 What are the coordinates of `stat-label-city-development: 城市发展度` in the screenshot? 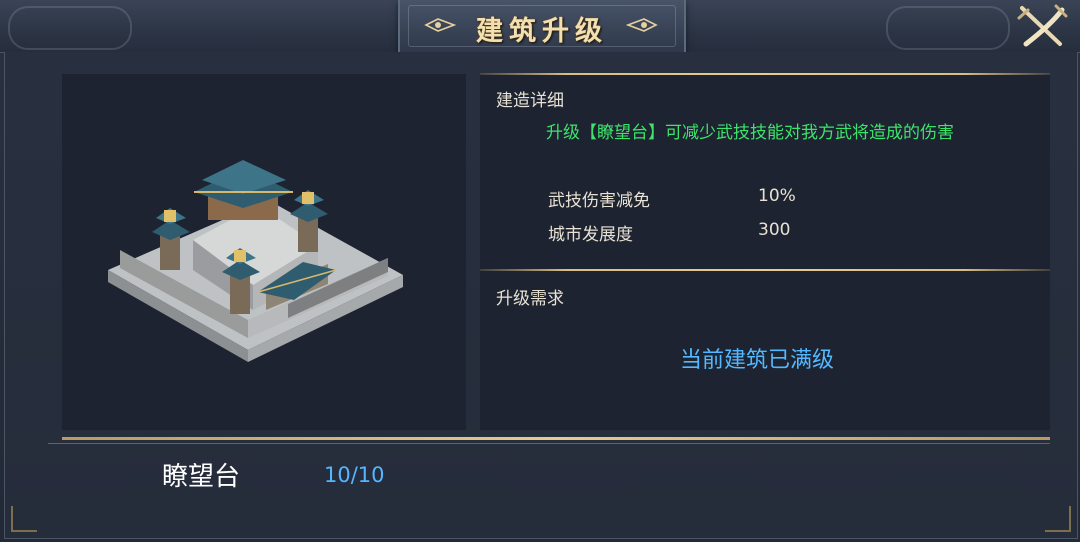 It's located at (590, 235).